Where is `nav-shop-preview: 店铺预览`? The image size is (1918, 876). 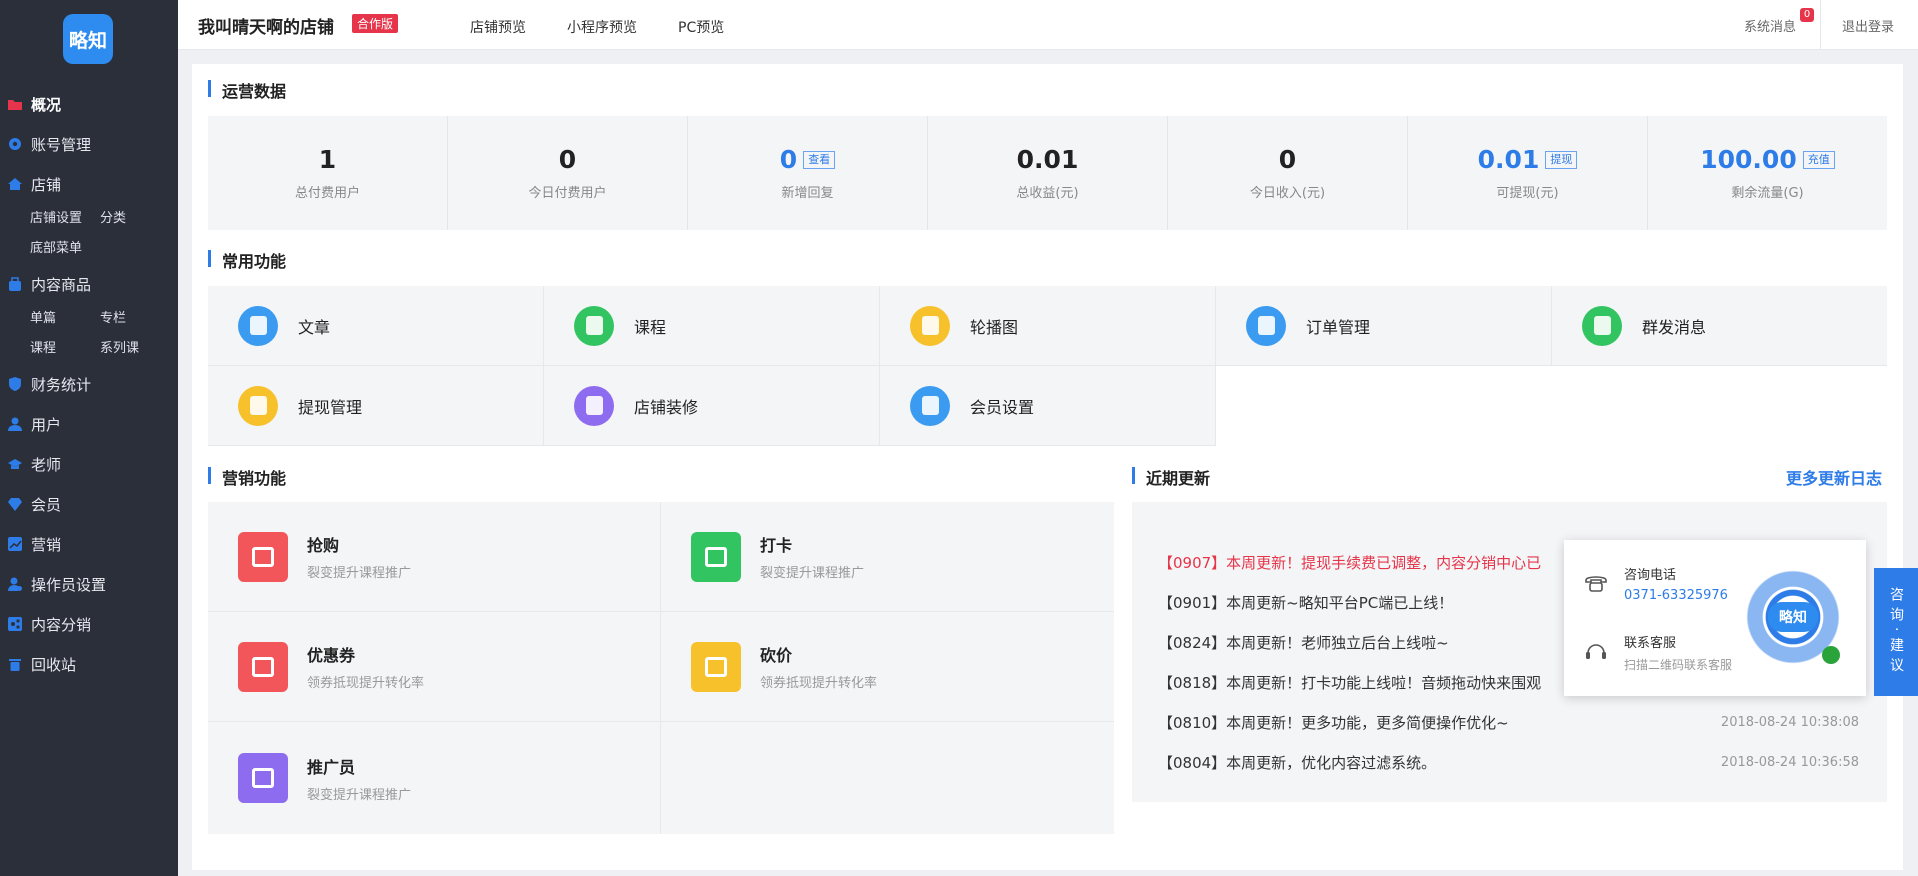 nav-shop-preview: 店铺预览 is located at coordinates (498, 27).